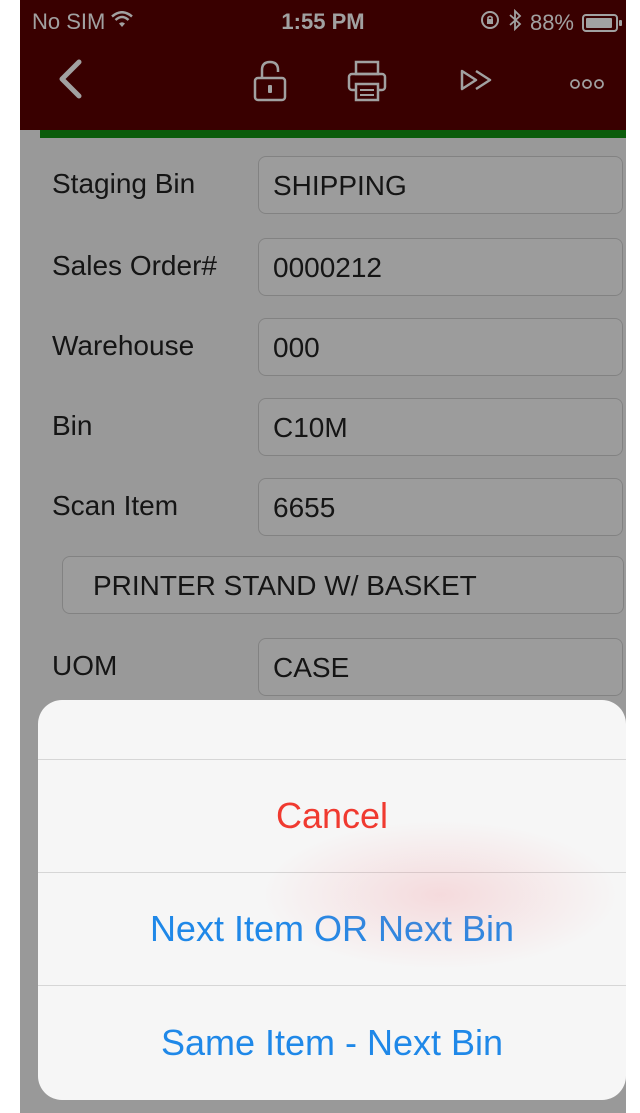  I want to click on same-item-next-bin-button: Same Item - Next Bin, so click(332, 1042).